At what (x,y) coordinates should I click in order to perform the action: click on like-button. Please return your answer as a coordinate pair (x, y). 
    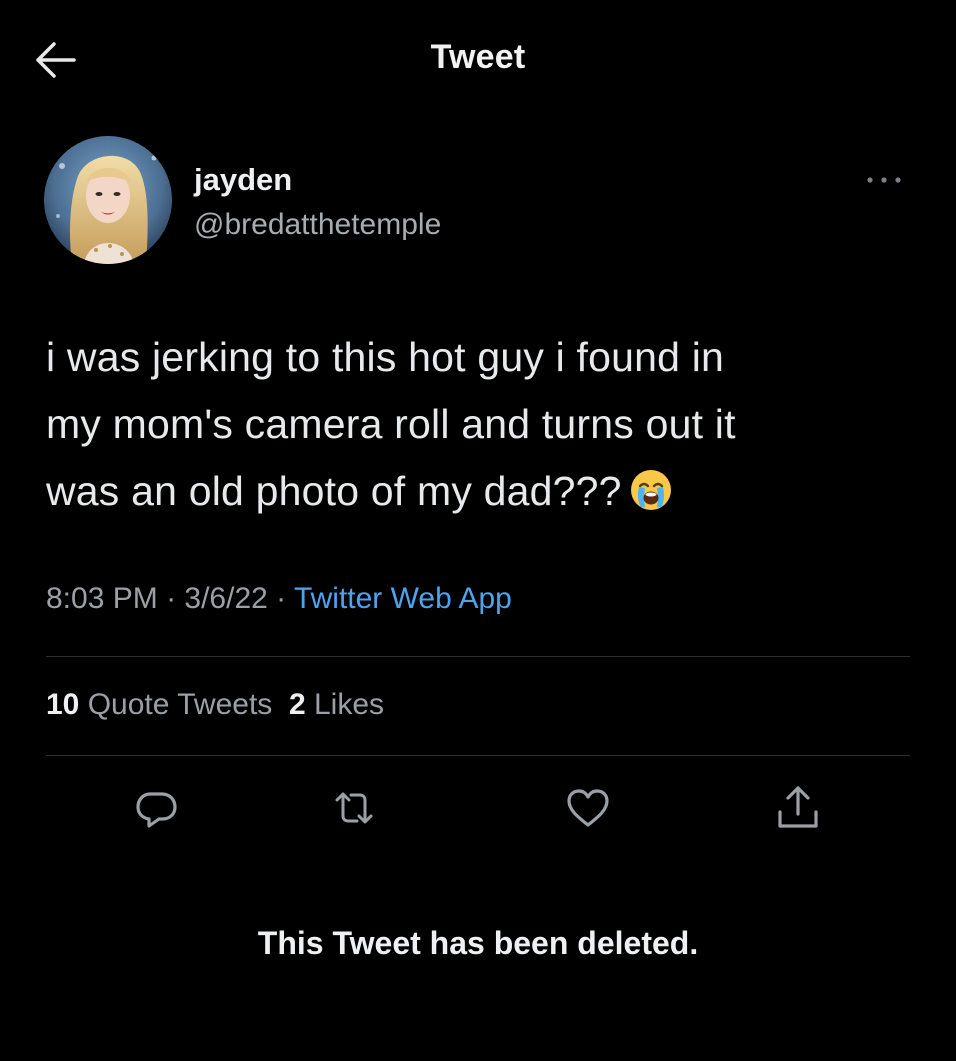
    Looking at the image, I should click on (588, 808).